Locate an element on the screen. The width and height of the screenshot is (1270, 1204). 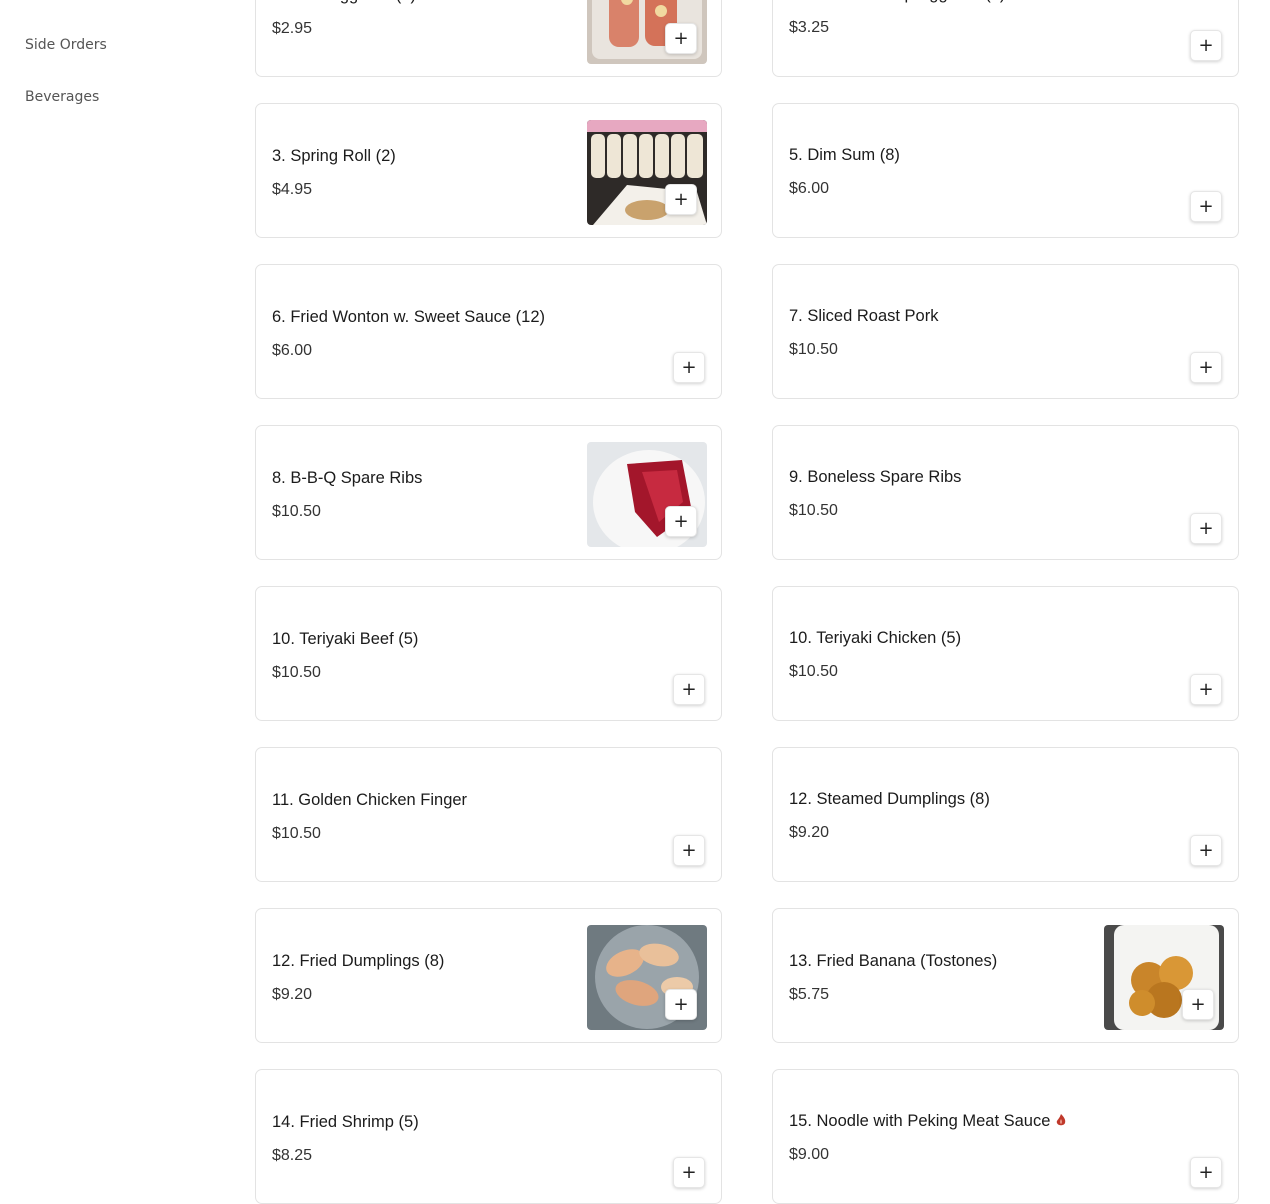
menu-item-price: $3.25 is located at coordinates (809, 27).